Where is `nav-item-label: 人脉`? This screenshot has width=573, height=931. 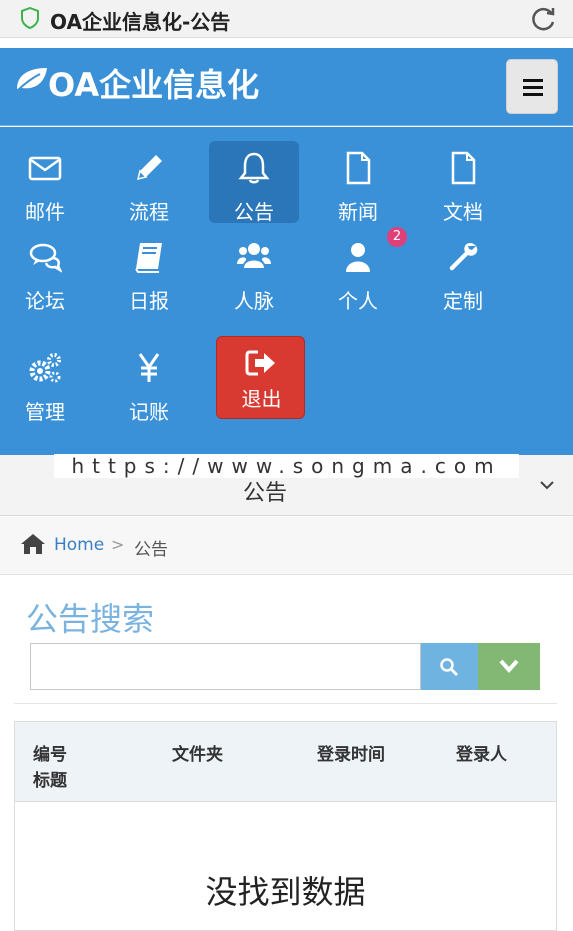 nav-item-label: 人脉 is located at coordinates (254, 301).